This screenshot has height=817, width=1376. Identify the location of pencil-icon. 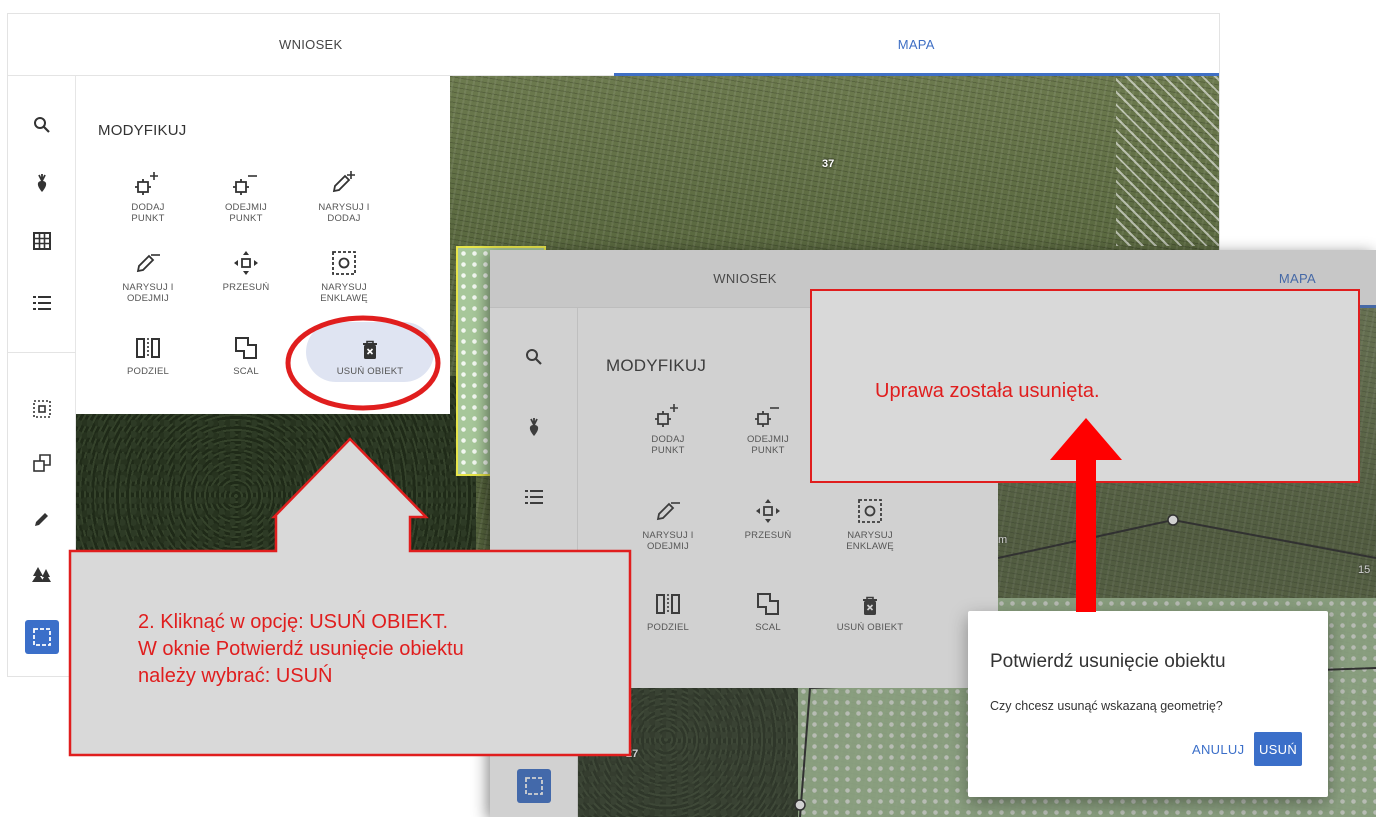
(41, 519).